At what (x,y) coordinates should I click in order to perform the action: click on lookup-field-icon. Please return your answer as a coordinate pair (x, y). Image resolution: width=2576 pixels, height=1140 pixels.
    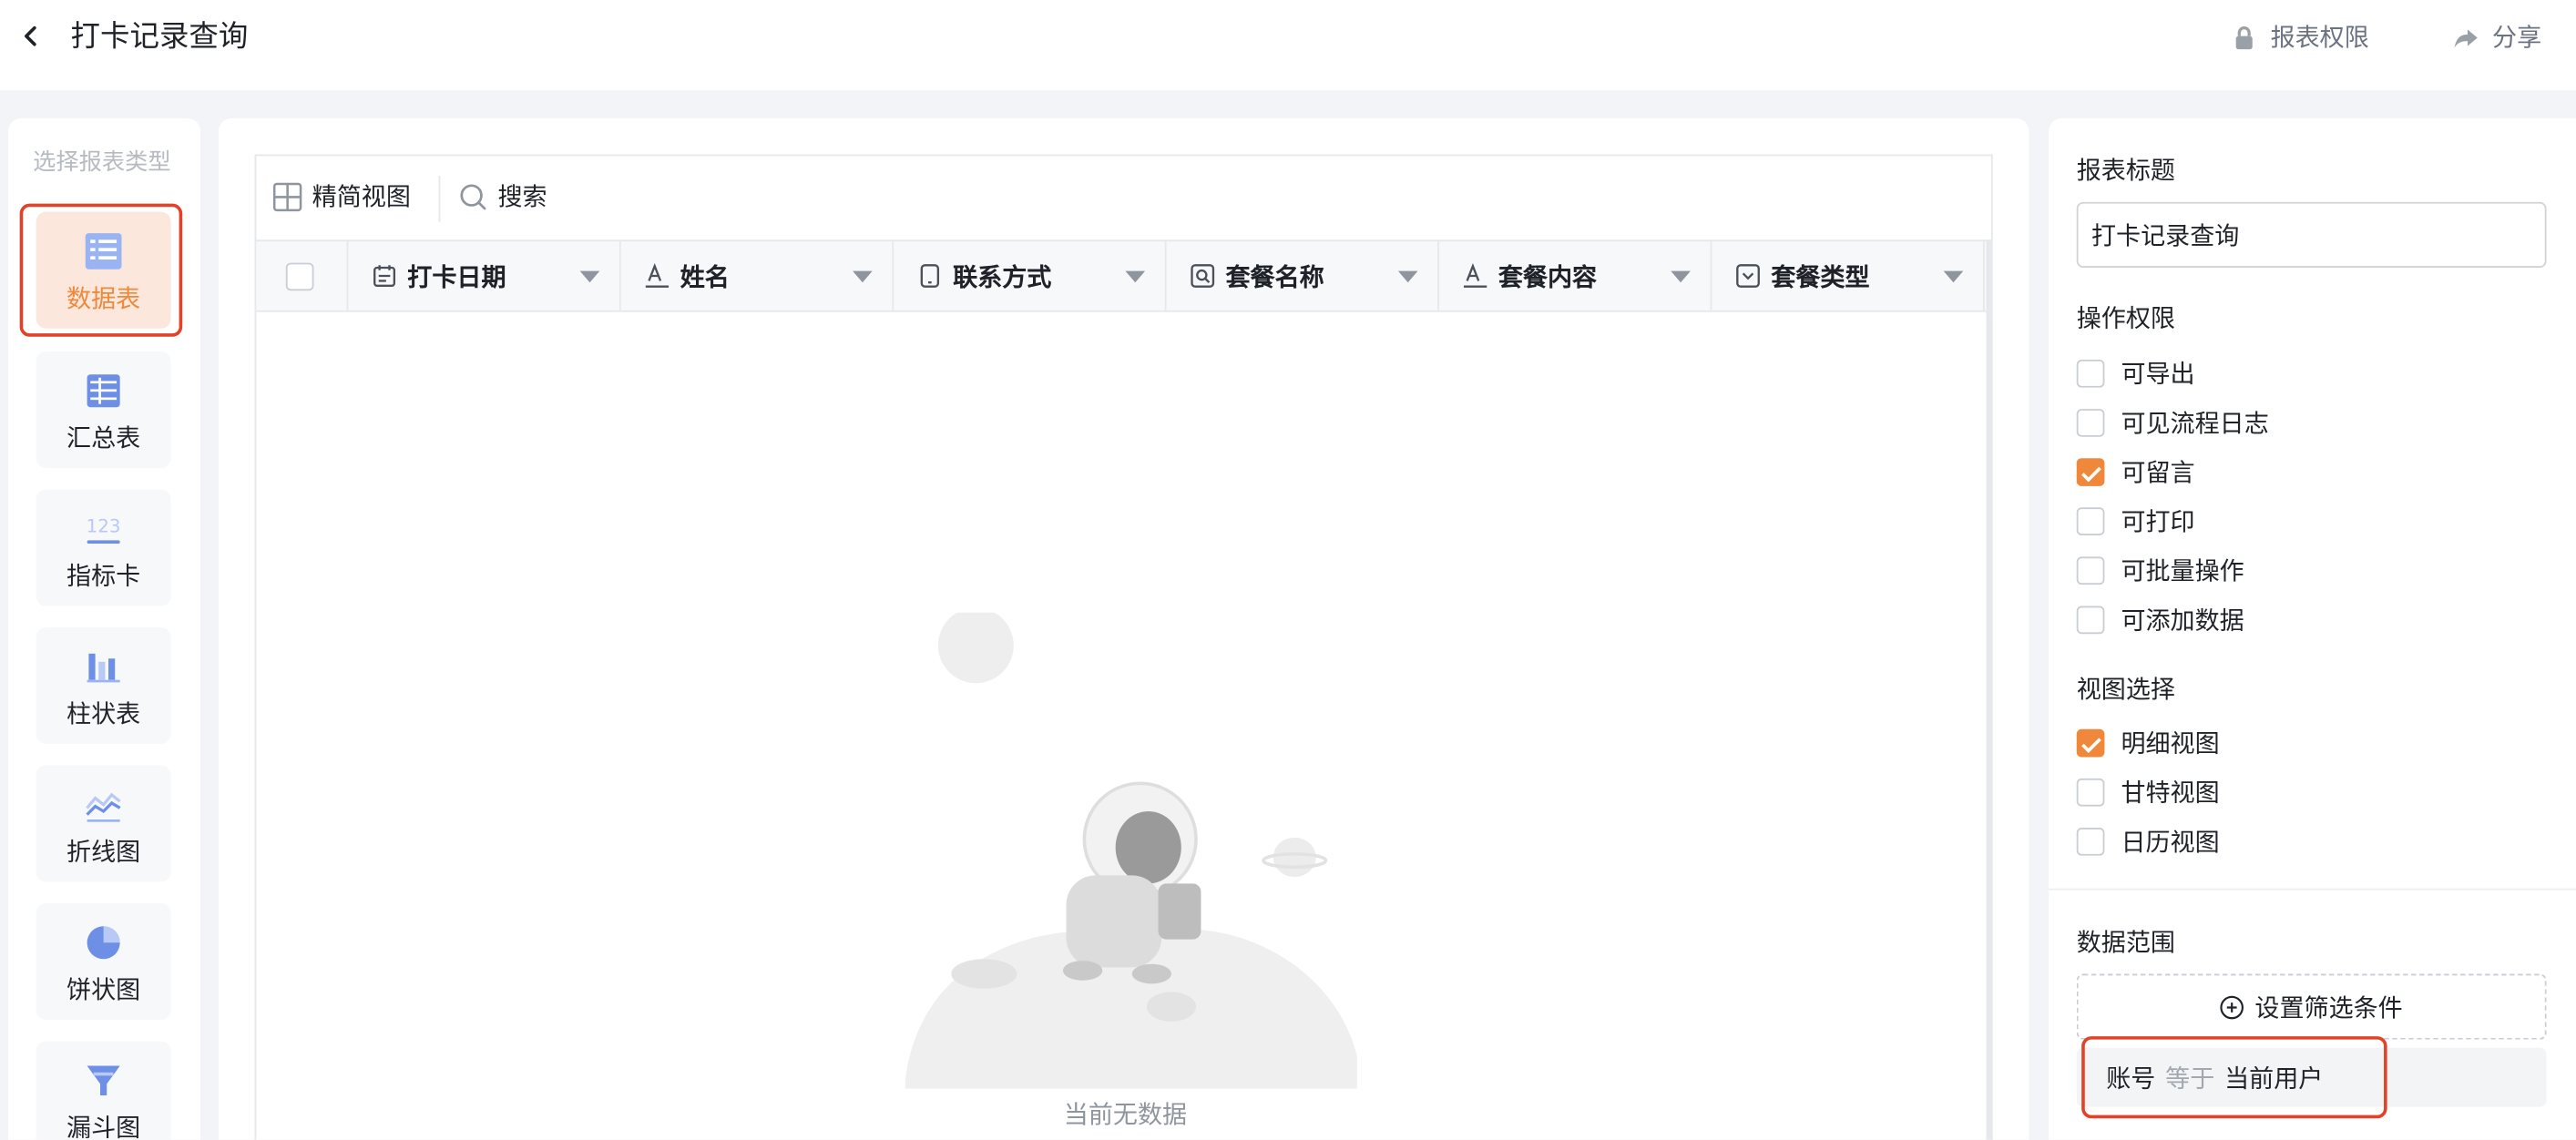
    Looking at the image, I should click on (1203, 276).